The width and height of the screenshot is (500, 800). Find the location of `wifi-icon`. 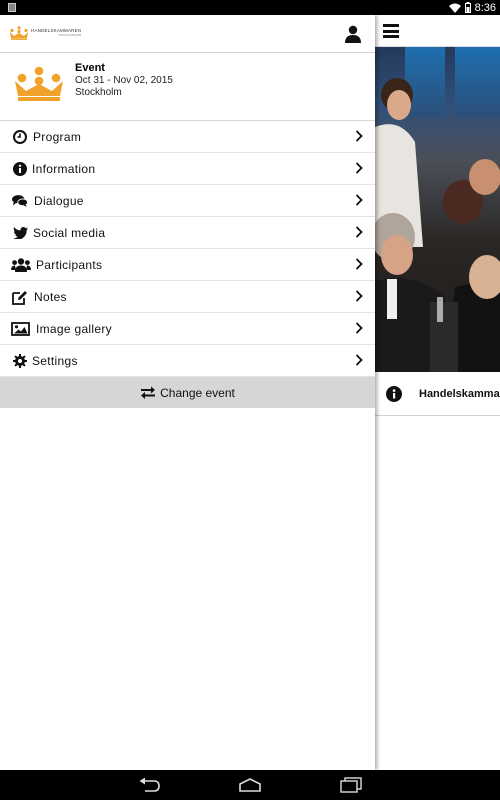

wifi-icon is located at coordinates (454, 8).